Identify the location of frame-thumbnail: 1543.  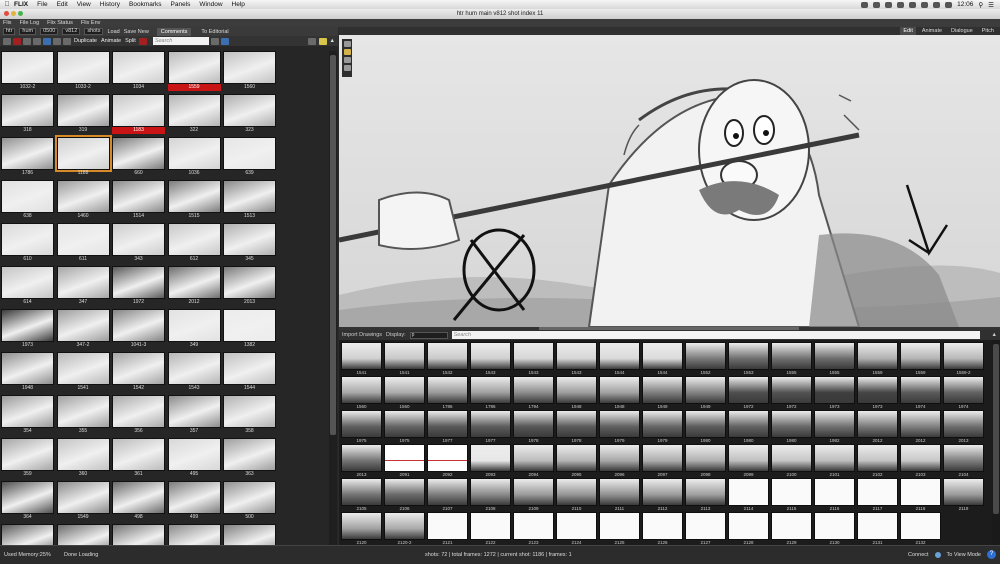
(576, 359).